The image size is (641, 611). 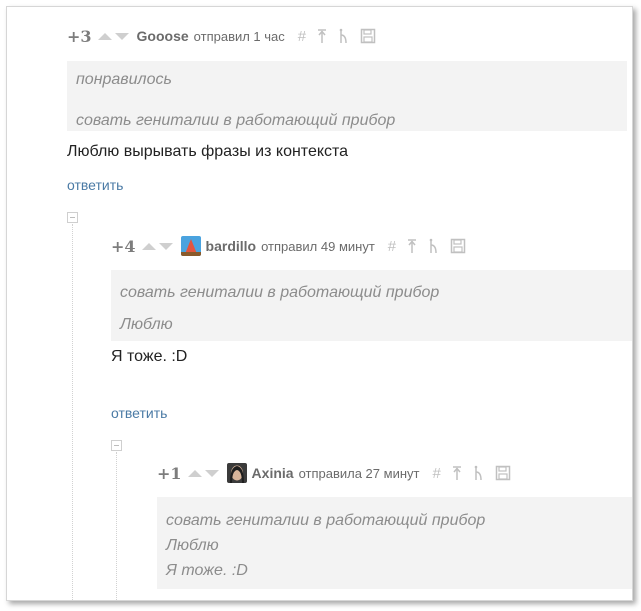 I want to click on comment-time: отправил 49 минут, so click(x=318, y=246).